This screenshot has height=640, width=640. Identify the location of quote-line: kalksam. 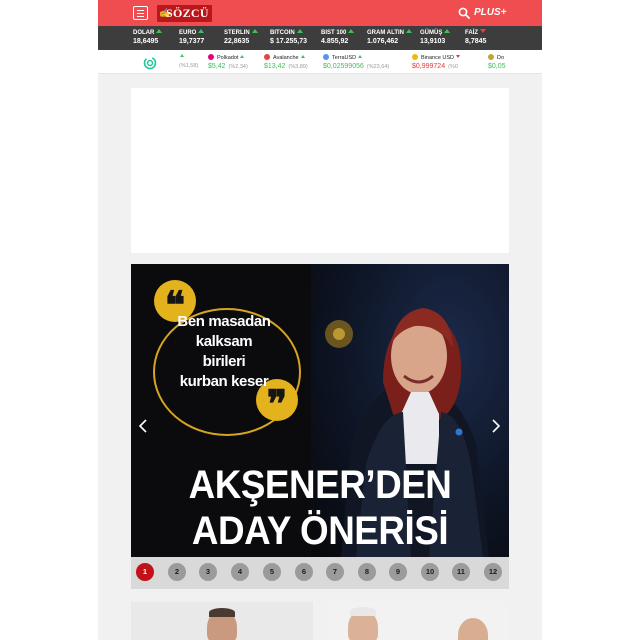
(224, 341).